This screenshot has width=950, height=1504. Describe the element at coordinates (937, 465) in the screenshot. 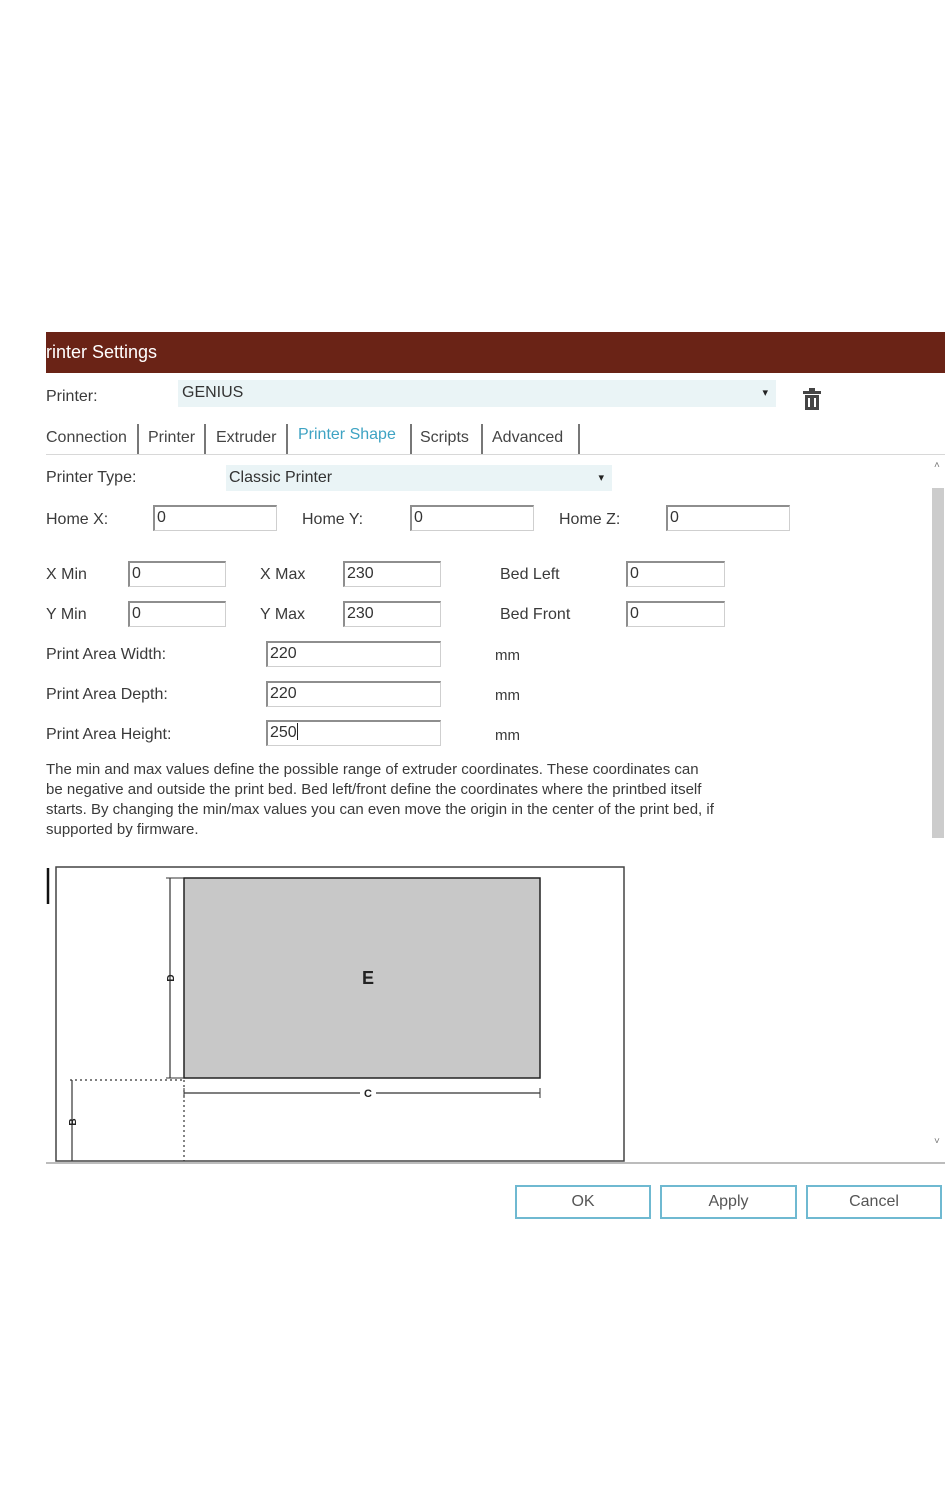

I see `scroll-up-icon: ˄` at that location.